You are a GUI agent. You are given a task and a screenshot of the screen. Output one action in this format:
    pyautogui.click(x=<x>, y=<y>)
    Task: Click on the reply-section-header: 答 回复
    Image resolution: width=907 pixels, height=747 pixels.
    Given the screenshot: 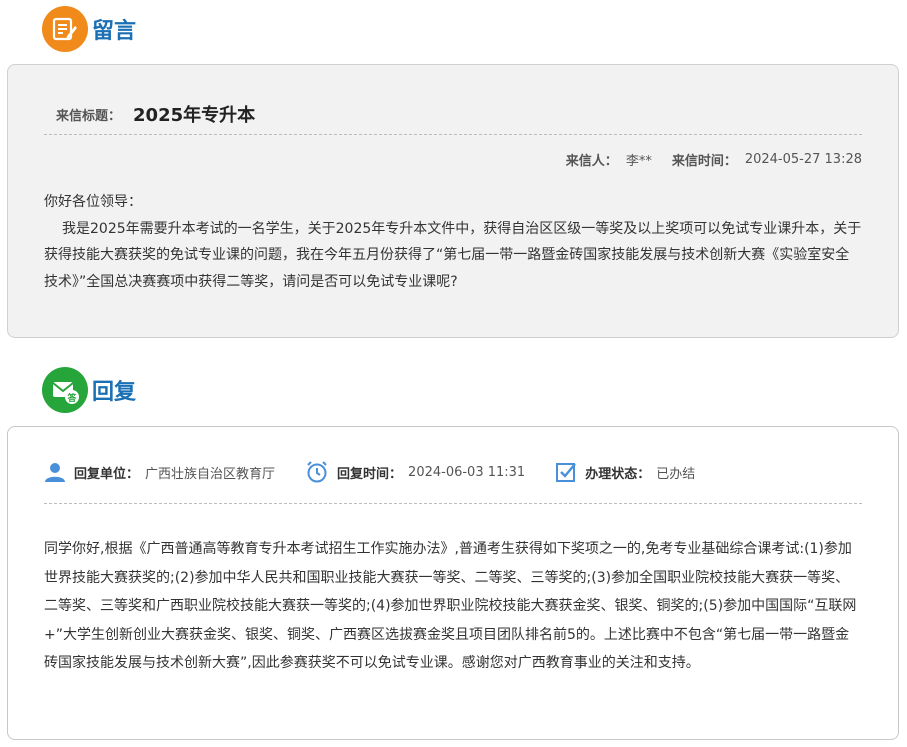 What is the action you would take?
    pyautogui.click(x=89, y=390)
    